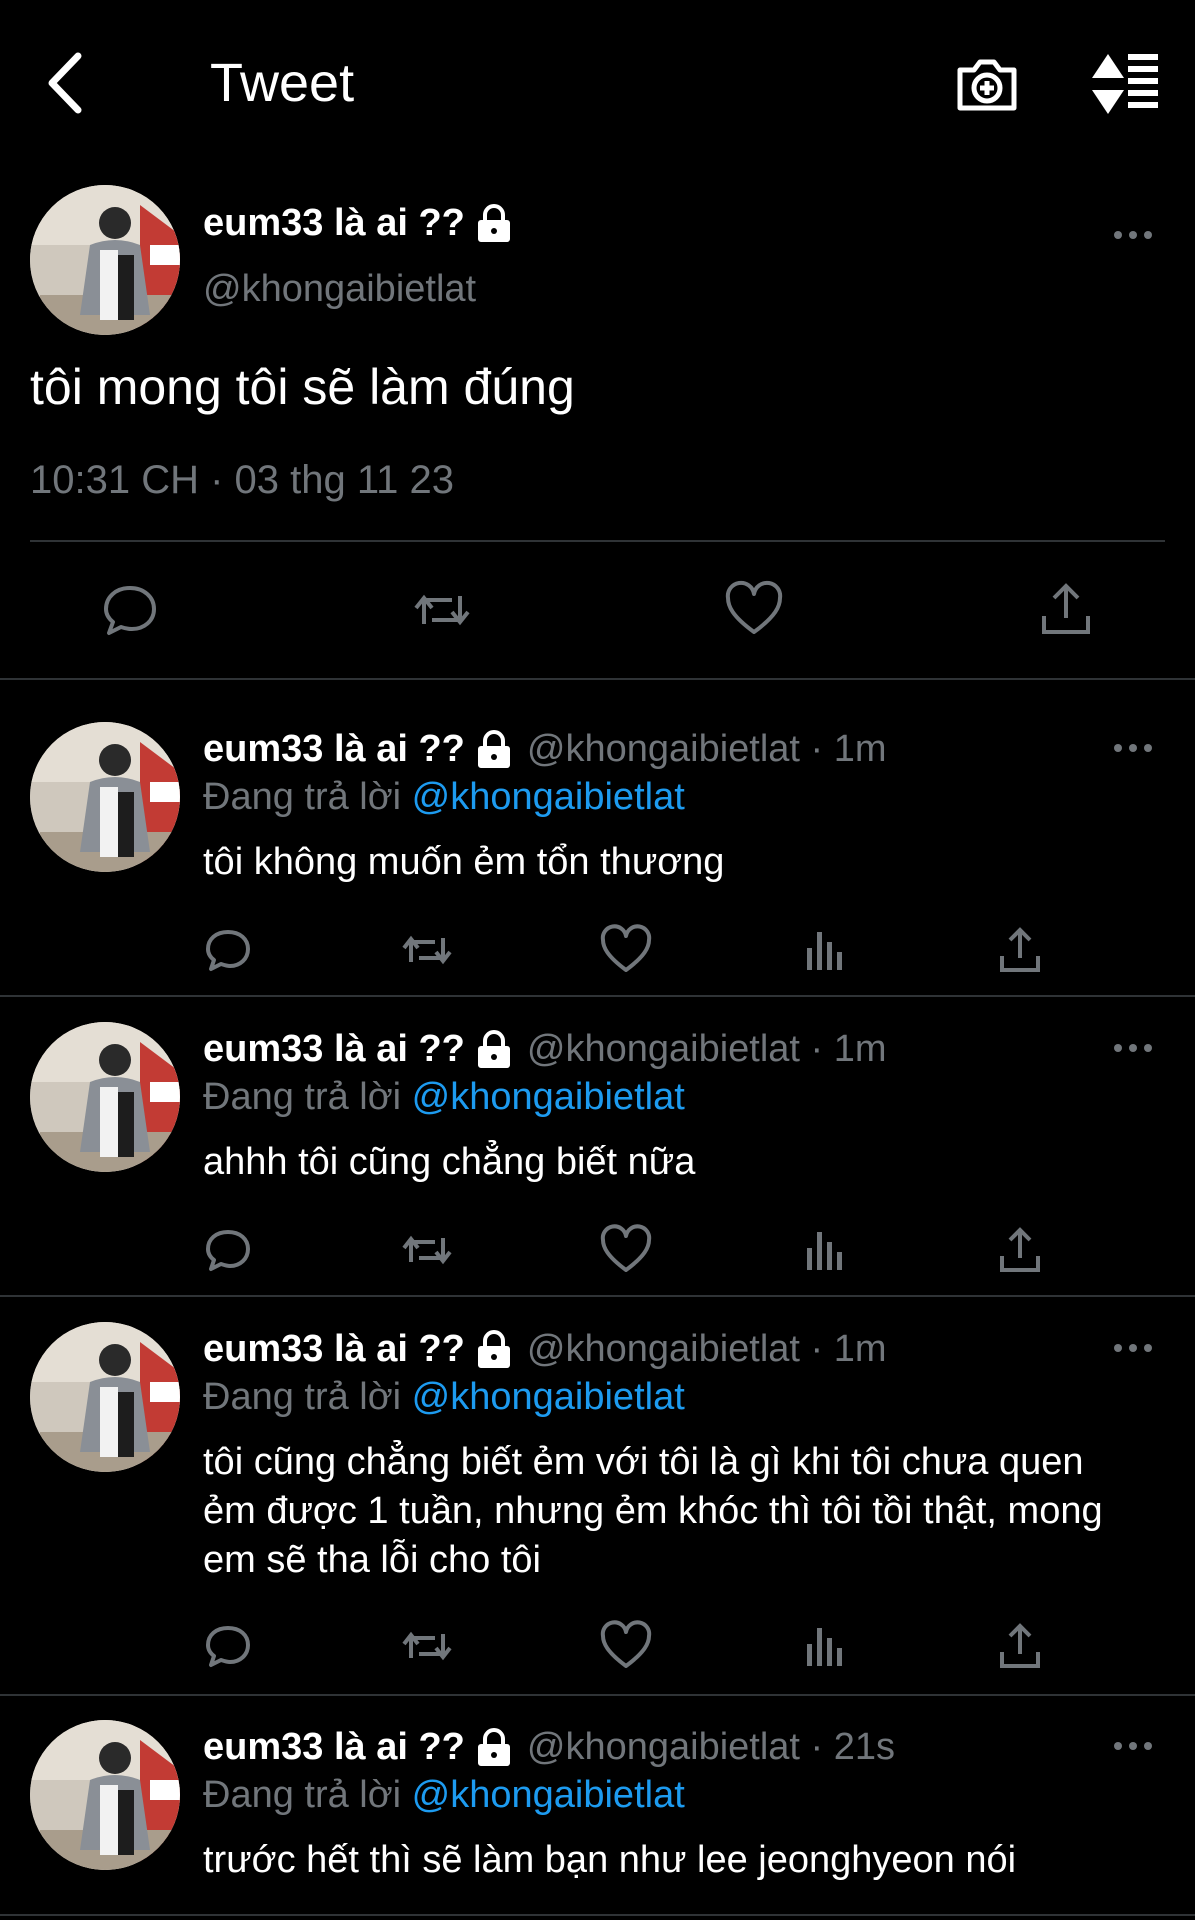 The height and width of the screenshot is (1920, 1195). I want to click on author-handle-row: @khongaibietlat, so click(339, 289).